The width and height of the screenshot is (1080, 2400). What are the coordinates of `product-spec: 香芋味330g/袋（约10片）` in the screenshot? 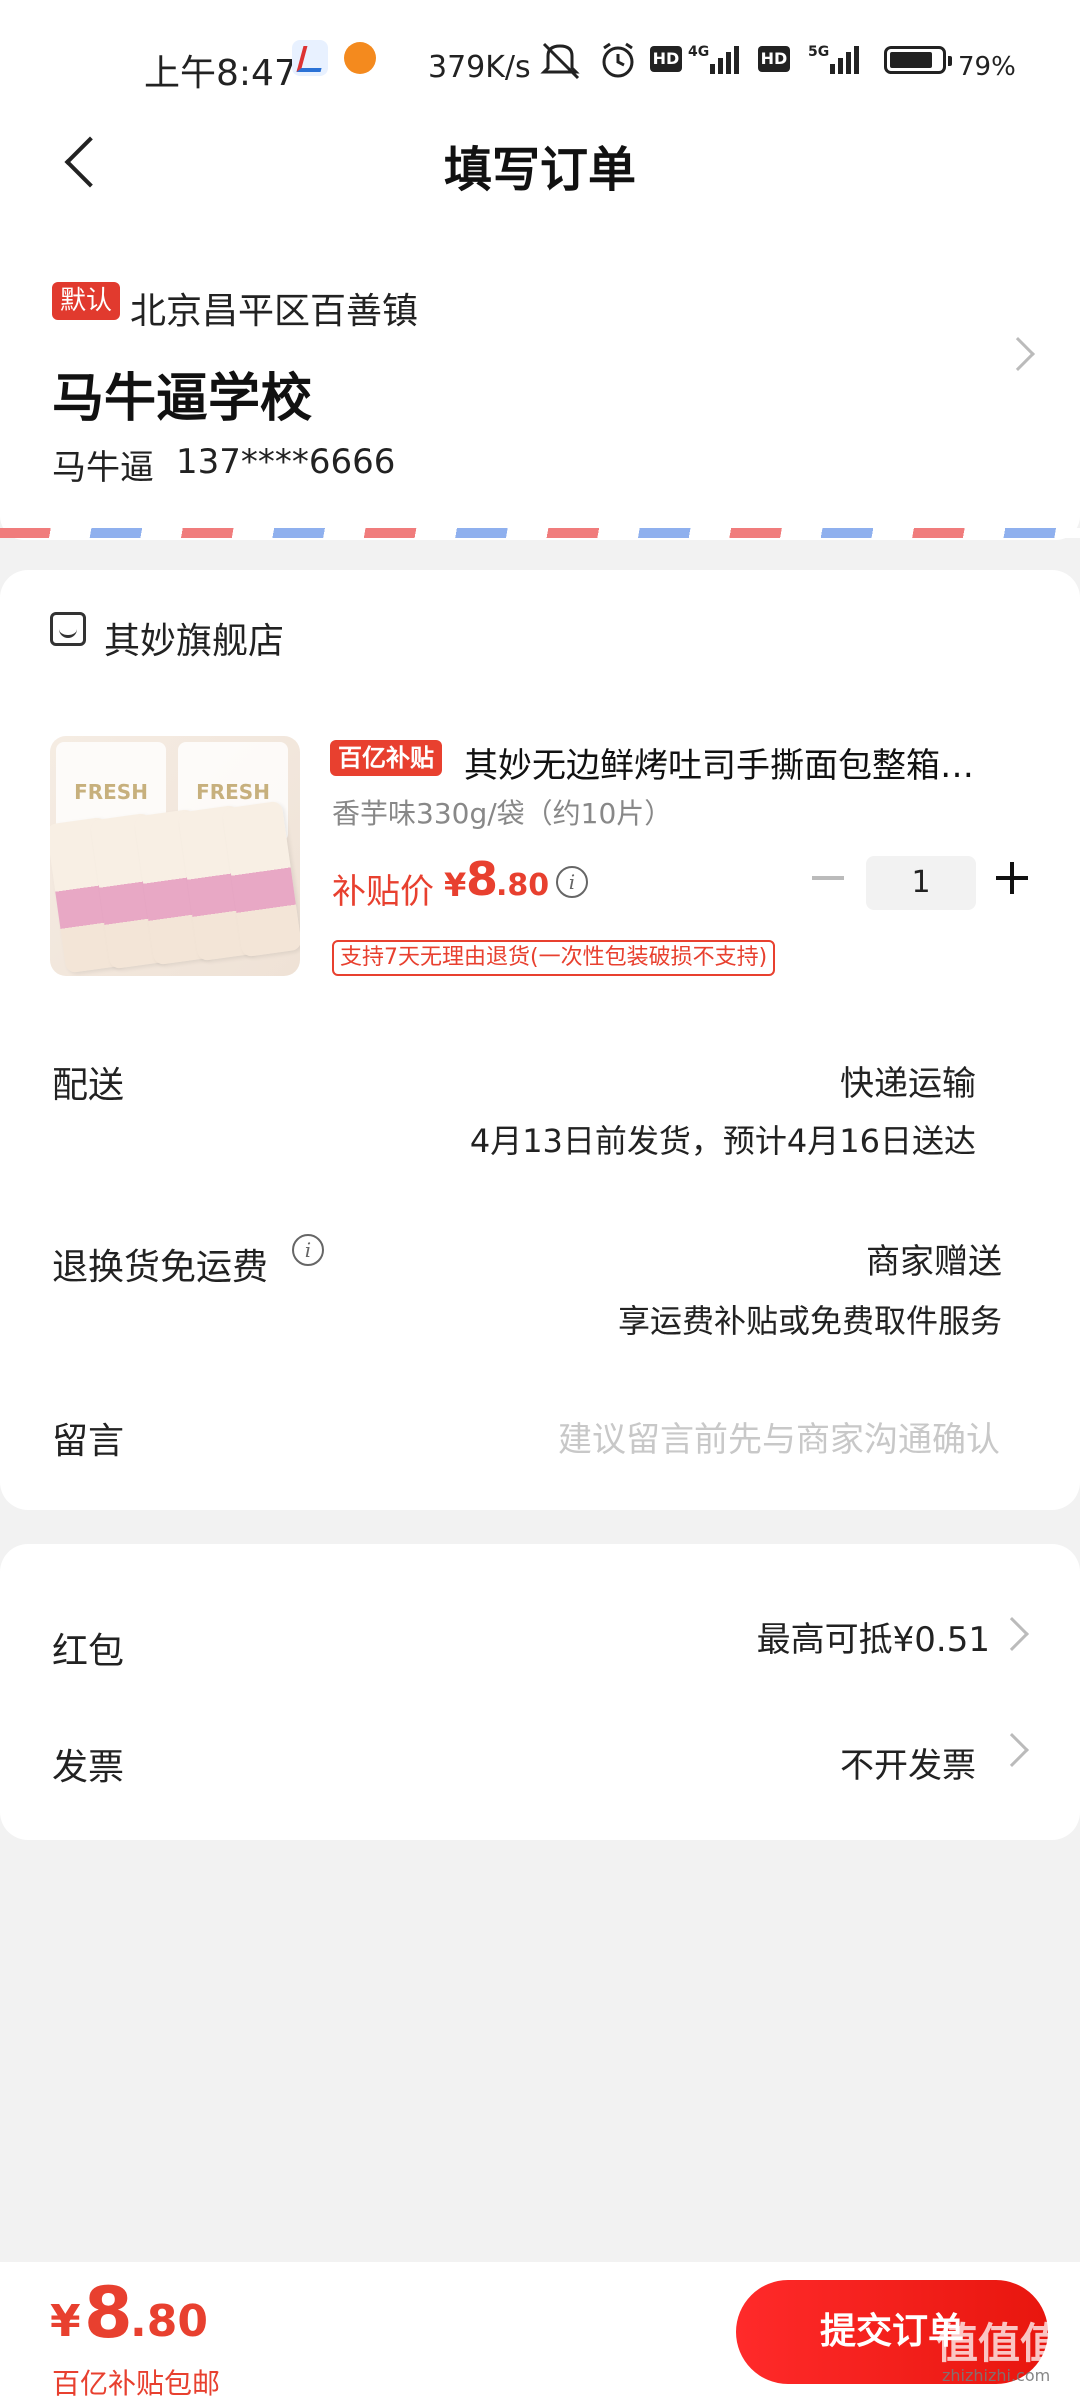 It's located at (502, 812).